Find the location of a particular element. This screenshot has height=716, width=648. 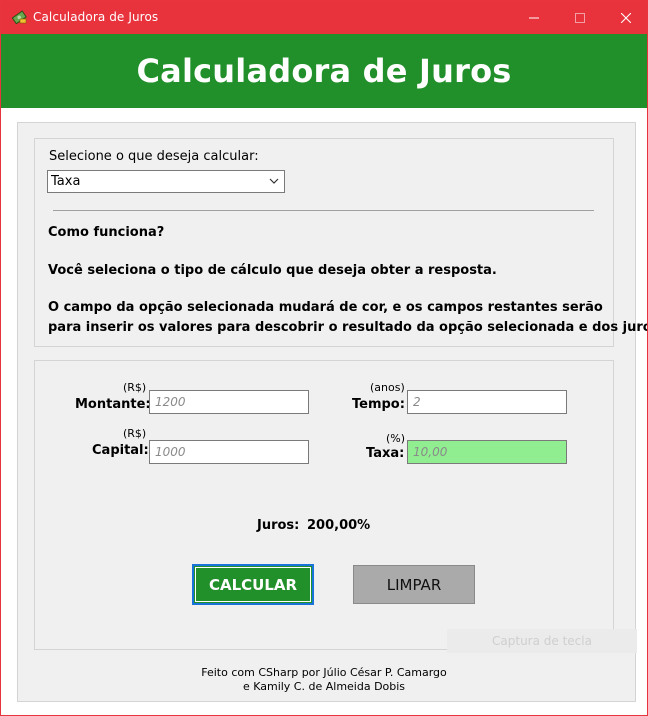

taxa-label: Taxa: is located at coordinates (385, 453).